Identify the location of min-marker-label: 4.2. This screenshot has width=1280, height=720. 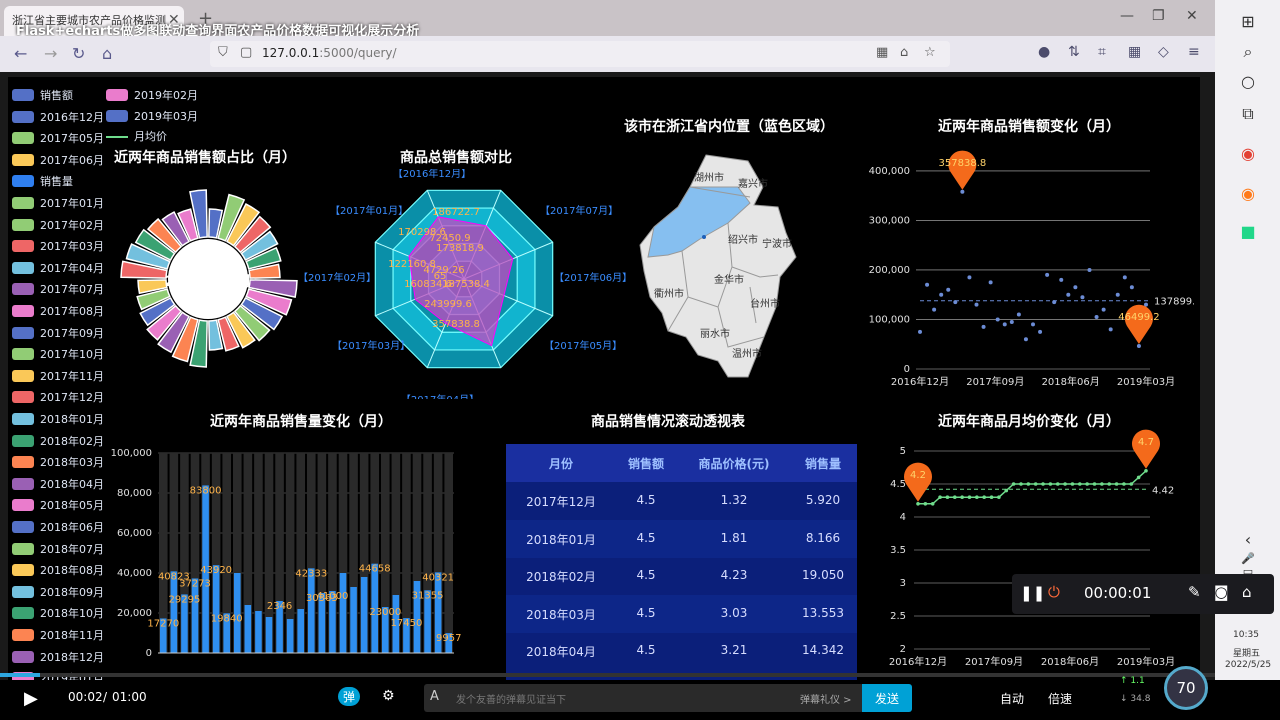
(918, 475).